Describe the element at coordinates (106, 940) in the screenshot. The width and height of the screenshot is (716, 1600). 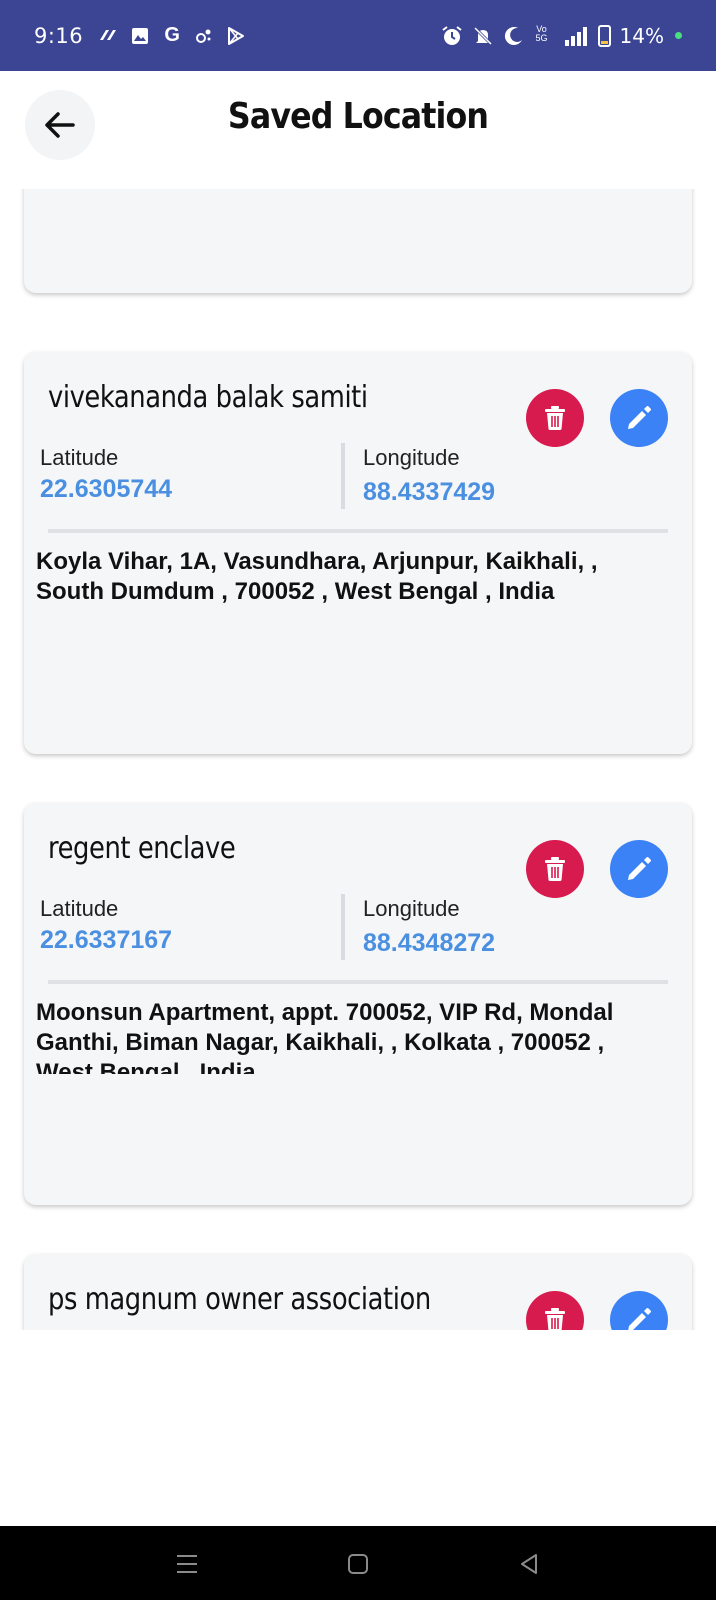
I see `latitude-value: 22.6337167` at that location.